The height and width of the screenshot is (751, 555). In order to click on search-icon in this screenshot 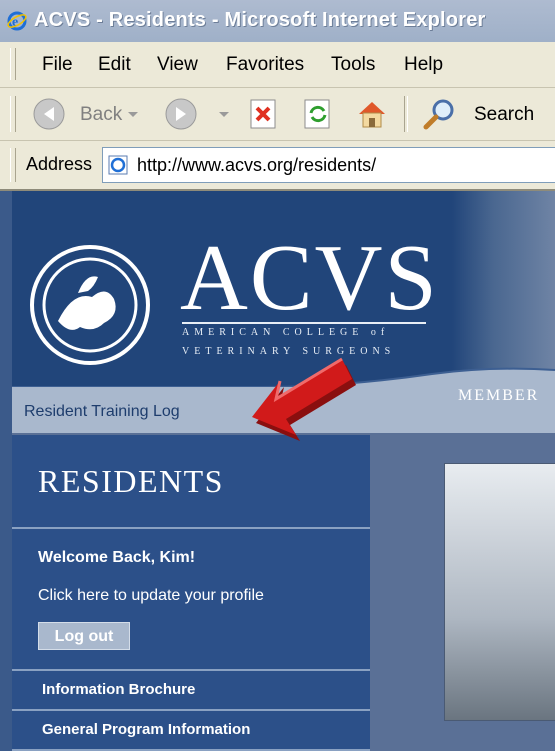, I will do `click(440, 114)`.